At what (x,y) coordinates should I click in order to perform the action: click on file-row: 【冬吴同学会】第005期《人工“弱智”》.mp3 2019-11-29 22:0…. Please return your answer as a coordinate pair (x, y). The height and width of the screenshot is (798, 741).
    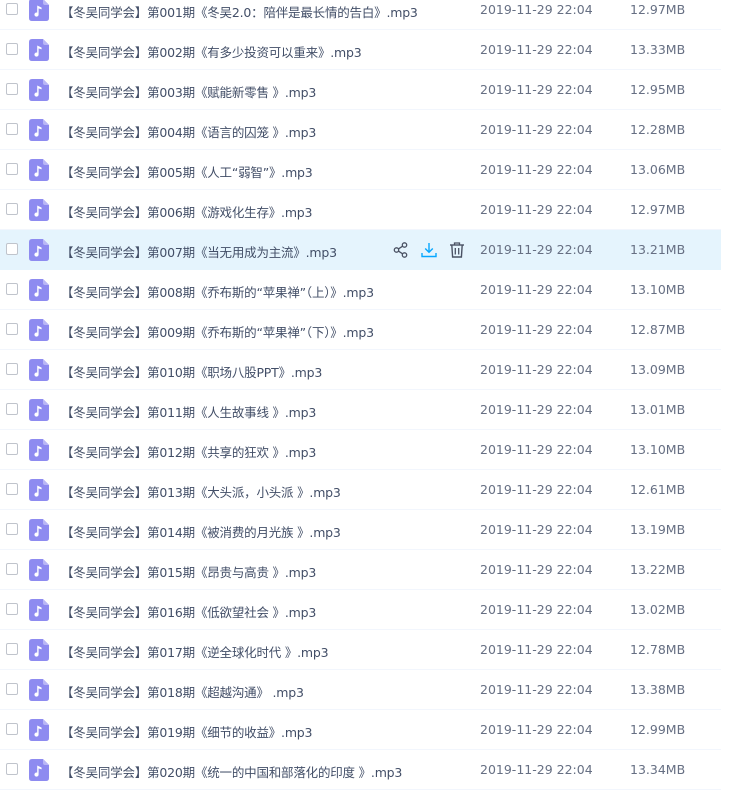
    Looking at the image, I should click on (360, 170).